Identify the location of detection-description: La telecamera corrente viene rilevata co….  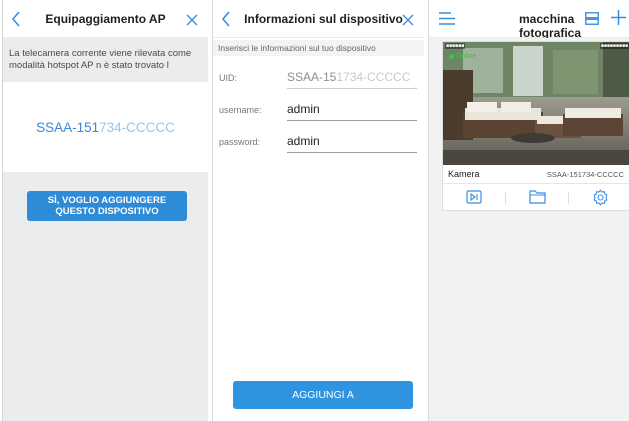
(100, 59).